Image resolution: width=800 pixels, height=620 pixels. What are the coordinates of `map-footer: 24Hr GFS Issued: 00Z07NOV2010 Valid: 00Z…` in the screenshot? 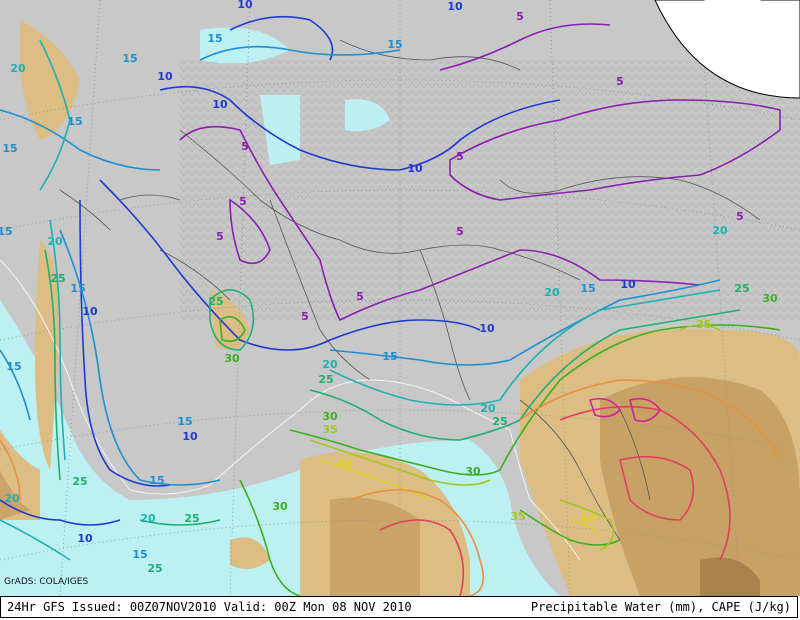 It's located at (399, 607).